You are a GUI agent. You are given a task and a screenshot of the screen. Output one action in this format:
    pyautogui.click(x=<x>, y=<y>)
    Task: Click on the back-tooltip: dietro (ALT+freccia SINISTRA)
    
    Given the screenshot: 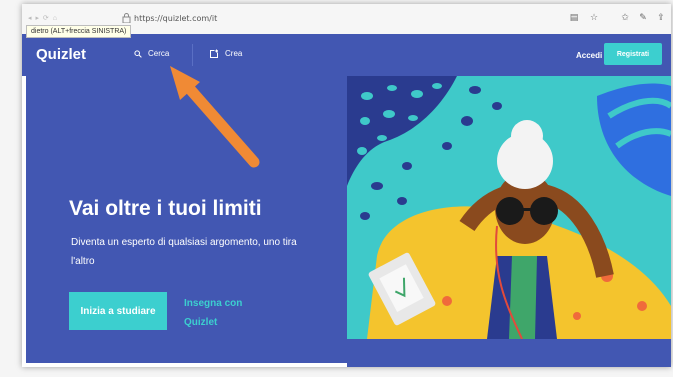 What is the action you would take?
    pyautogui.click(x=79, y=31)
    